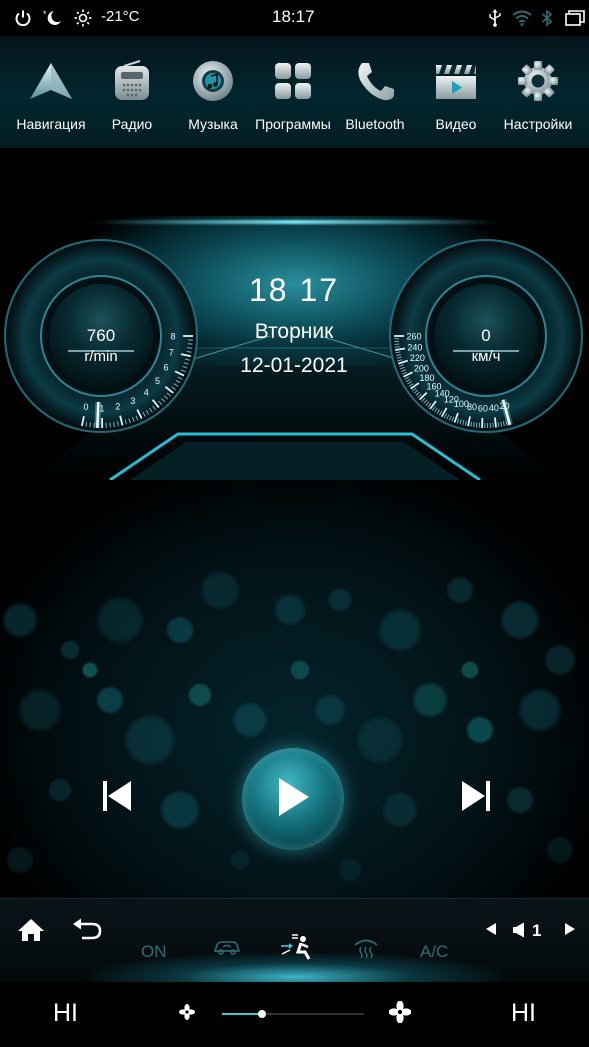  What do you see at coordinates (547, 18) in the screenshot?
I see `bluetooth-icon` at bounding box center [547, 18].